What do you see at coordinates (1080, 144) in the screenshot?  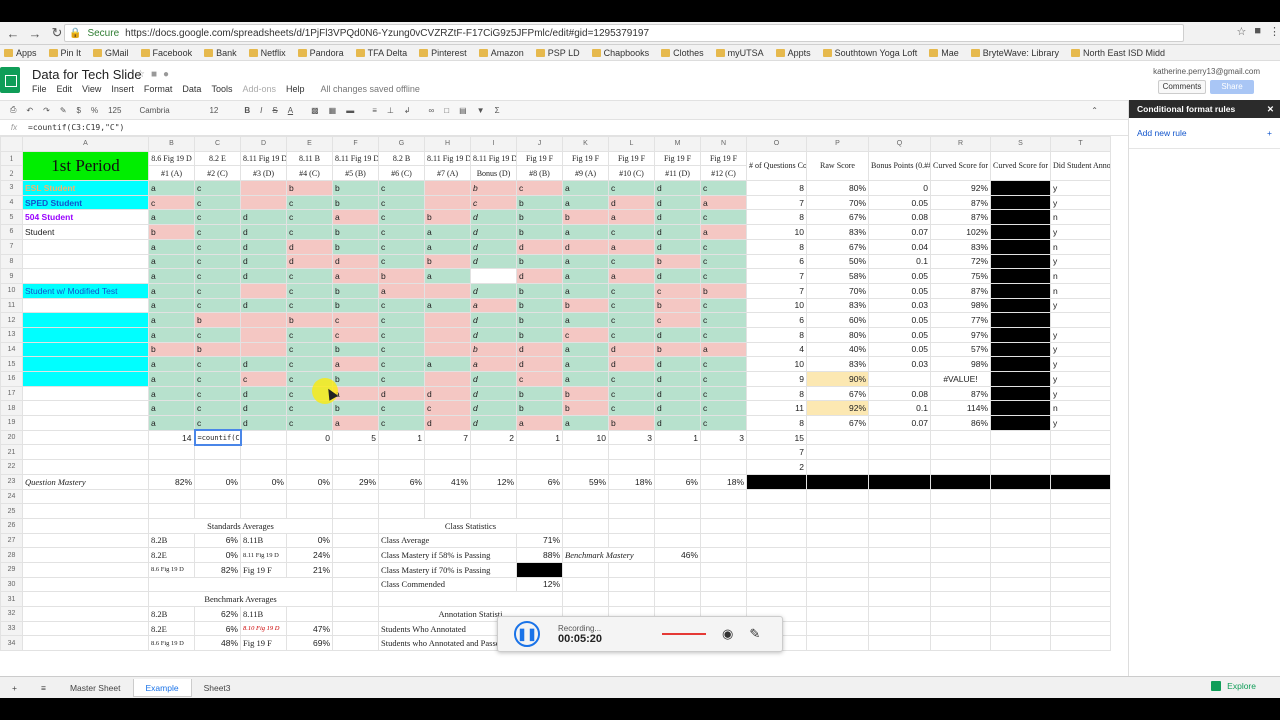 I see `column-header: T` at bounding box center [1080, 144].